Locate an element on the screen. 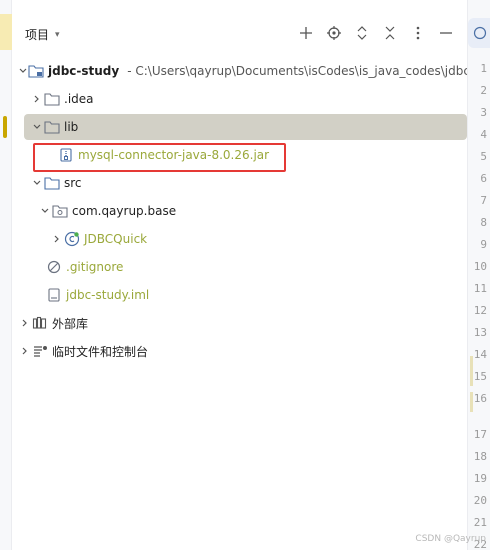 This screenshot has height=550, width=490. java-file-icon is located at coordinates (479, 33).